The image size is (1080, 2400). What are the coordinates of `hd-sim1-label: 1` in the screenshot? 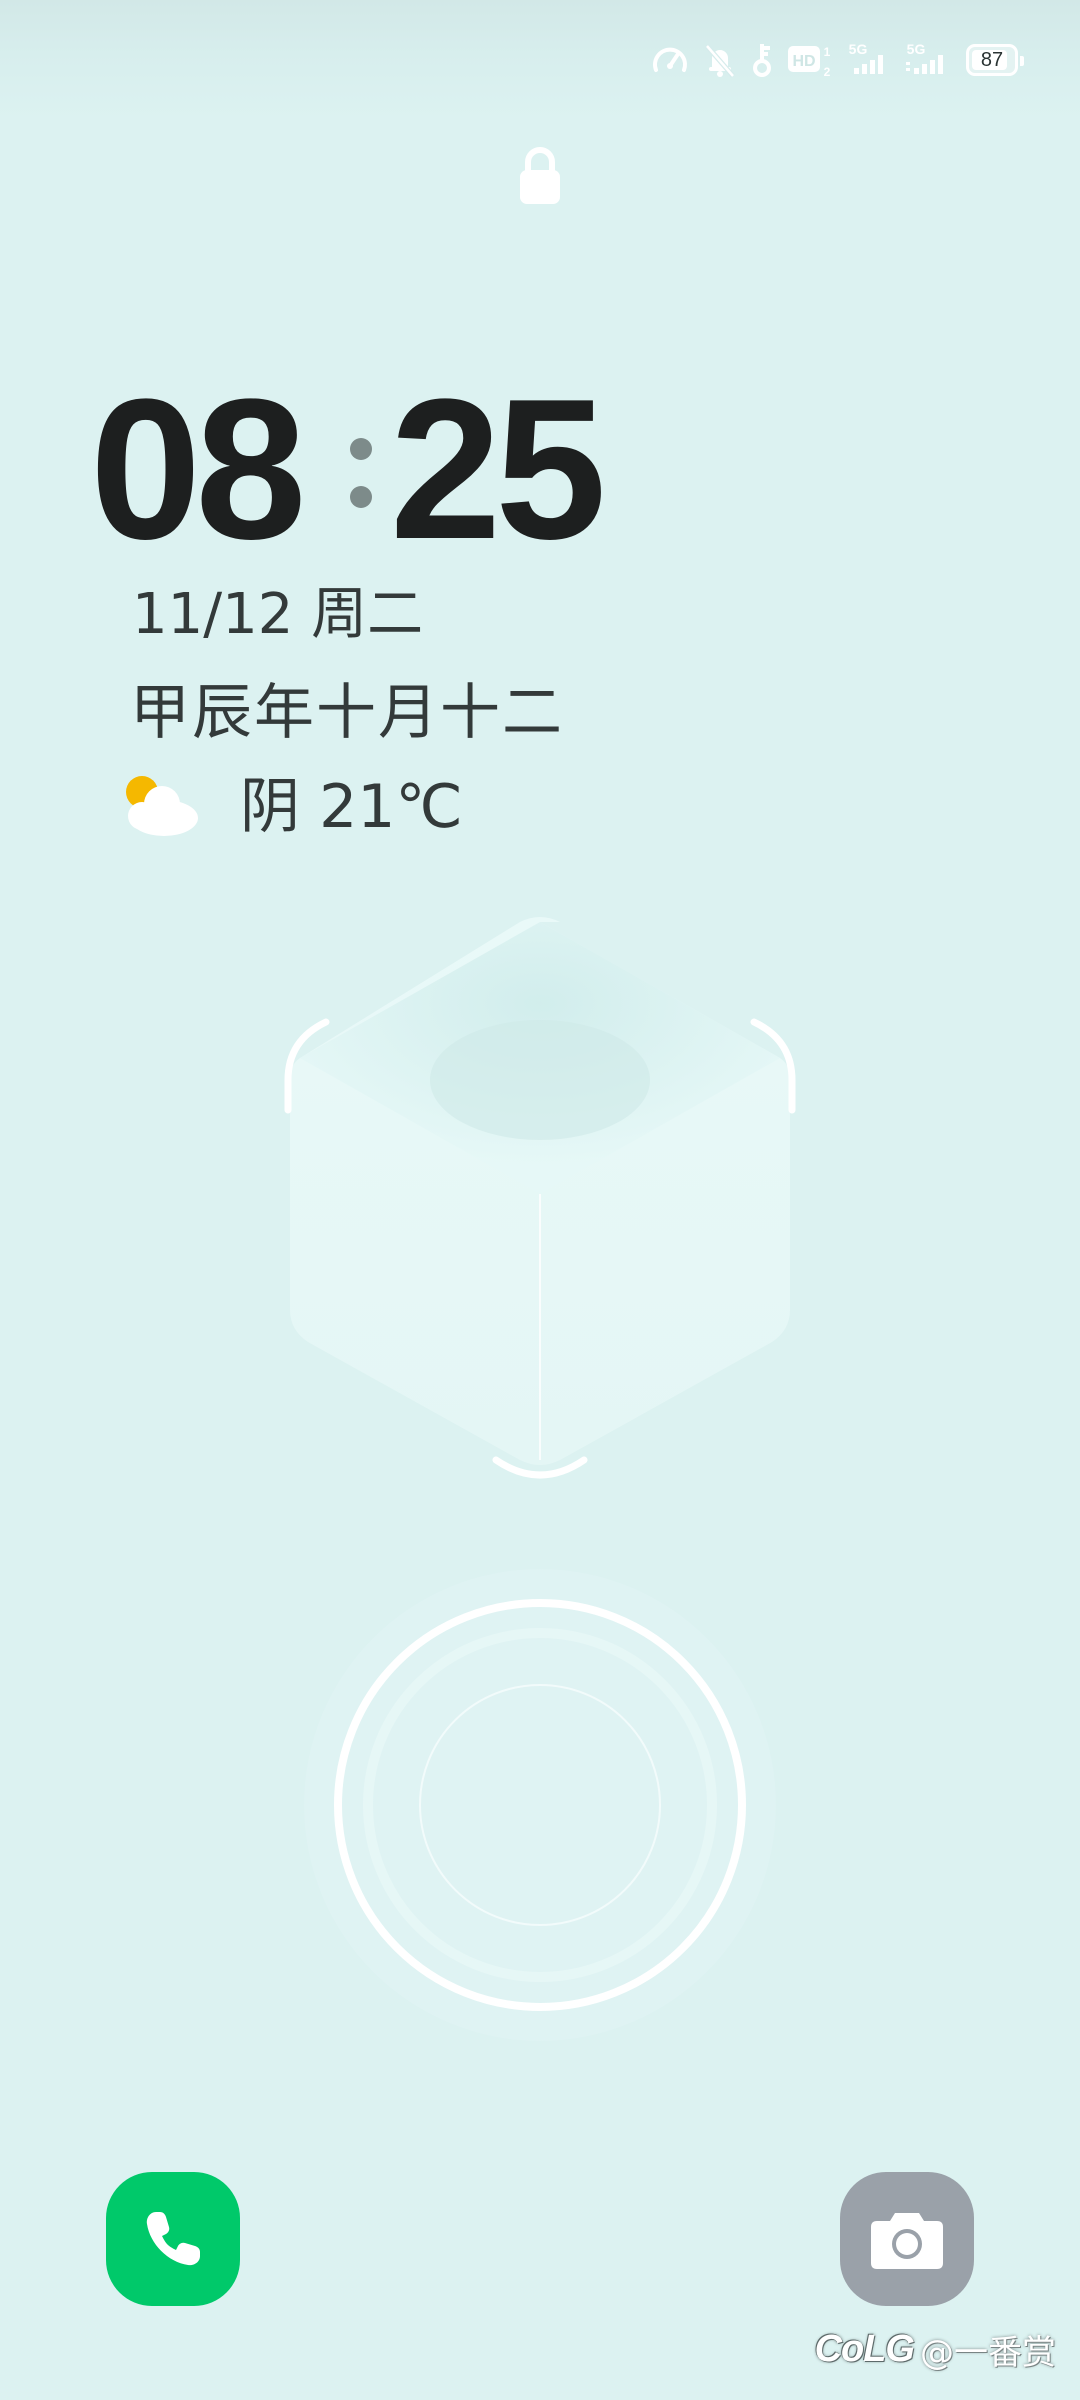 It's located at (827, 52).